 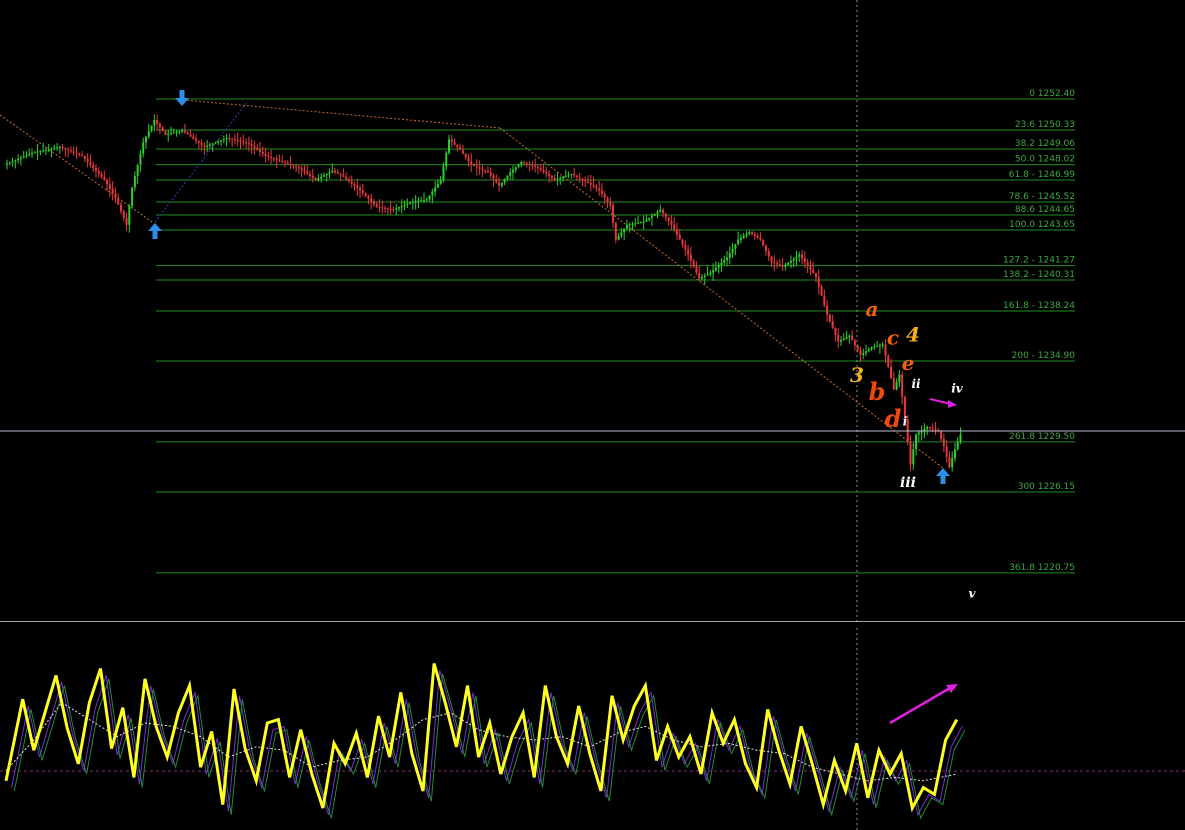 What do you see at coordinates (973, 594) in the screenshot?
I see `wave-label-v: v` at bounding box center [973, 594].